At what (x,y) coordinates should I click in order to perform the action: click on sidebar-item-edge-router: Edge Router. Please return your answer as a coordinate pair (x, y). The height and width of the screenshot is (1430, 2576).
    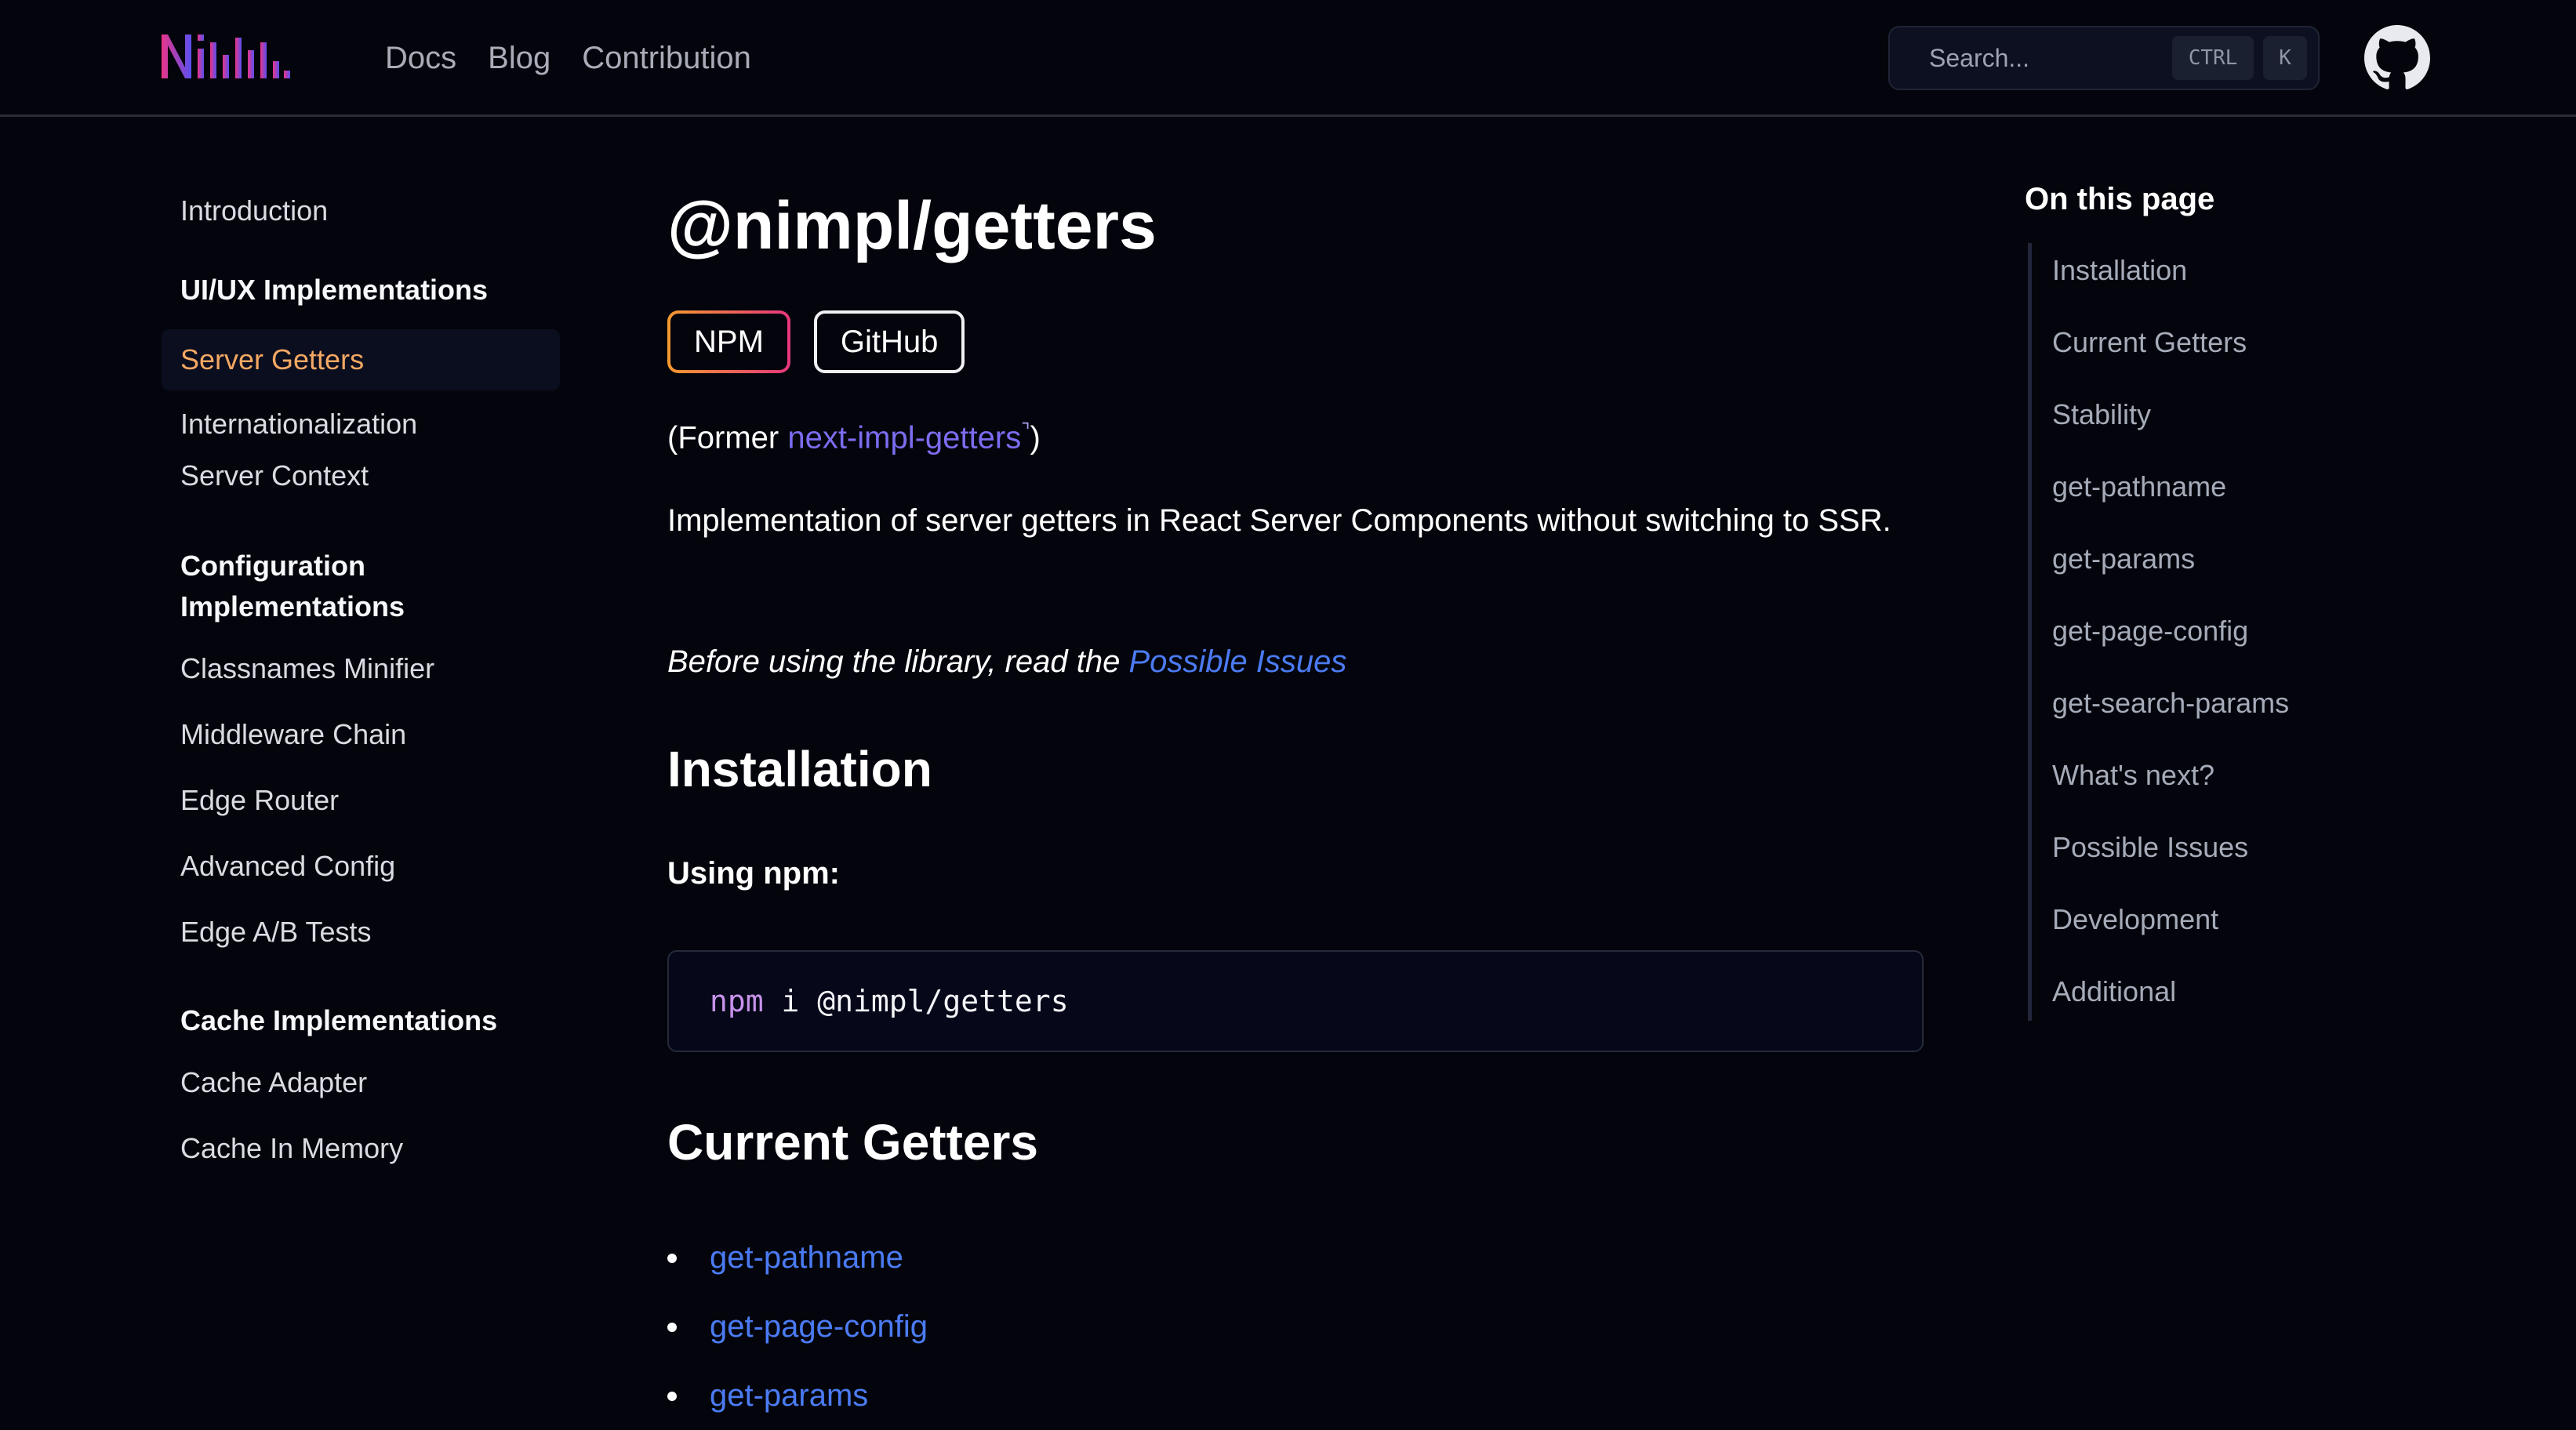
    Looking at the image, I should click on (361, 801).